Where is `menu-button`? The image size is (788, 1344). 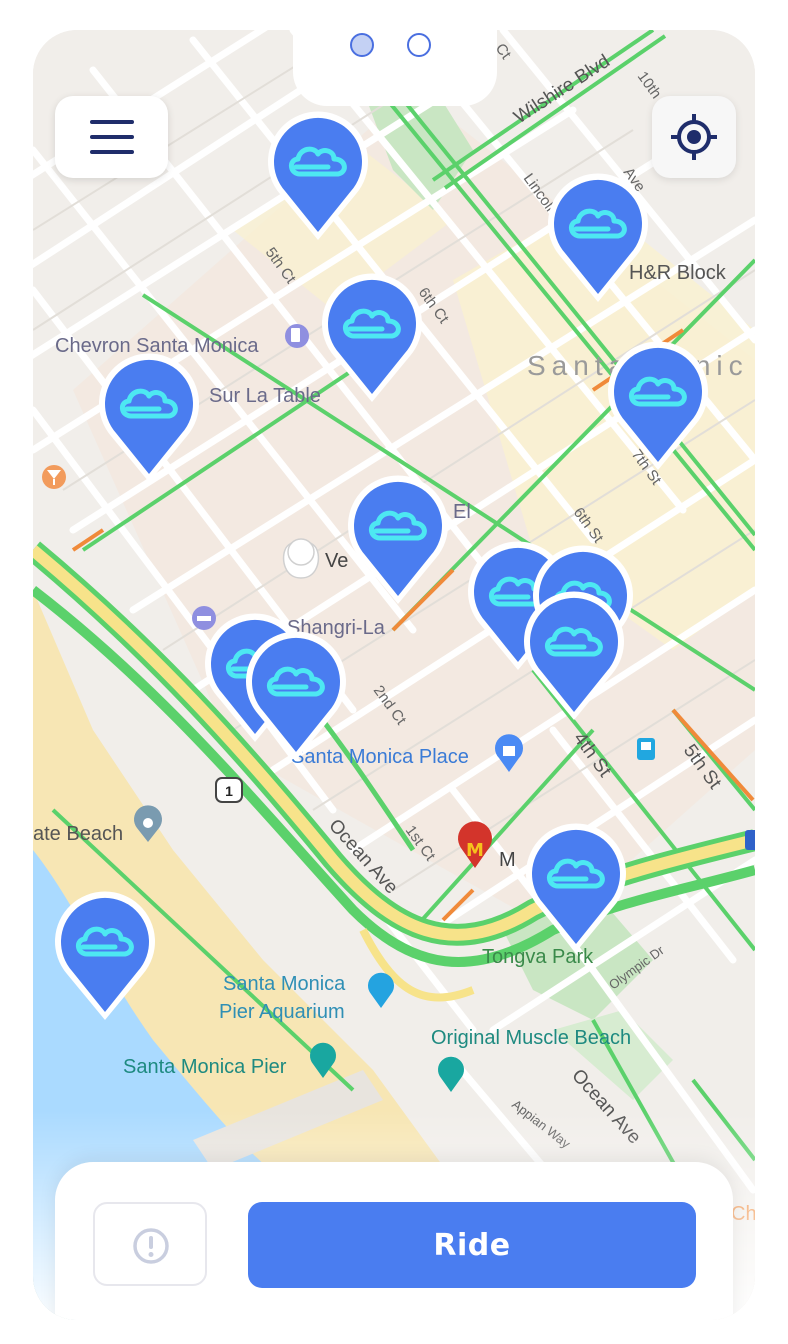 menu-button is located at coordinates (111, 137).